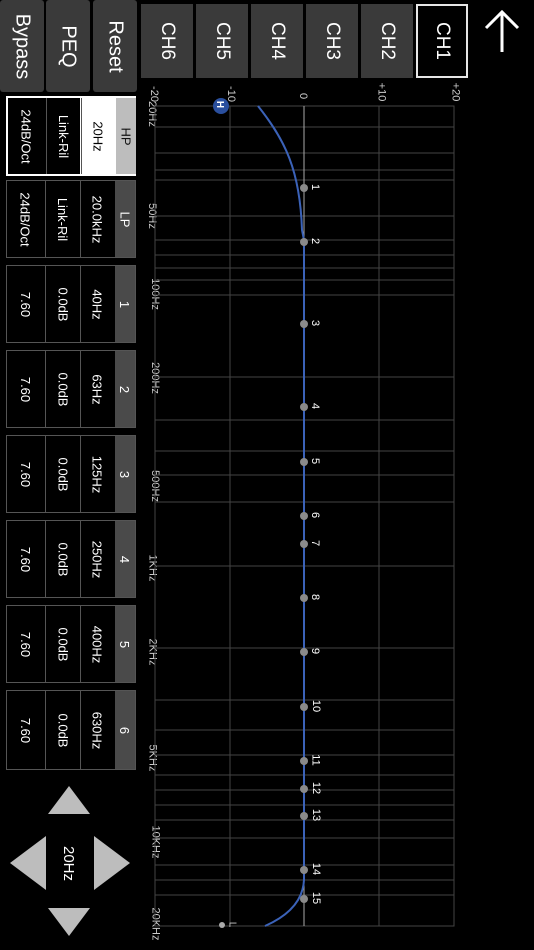 This screenshot has height=950, width=534. What do you see at coordinates (125, 559) in the screenshot?
I see `band-header: 4` at bounding box center [125, 559].